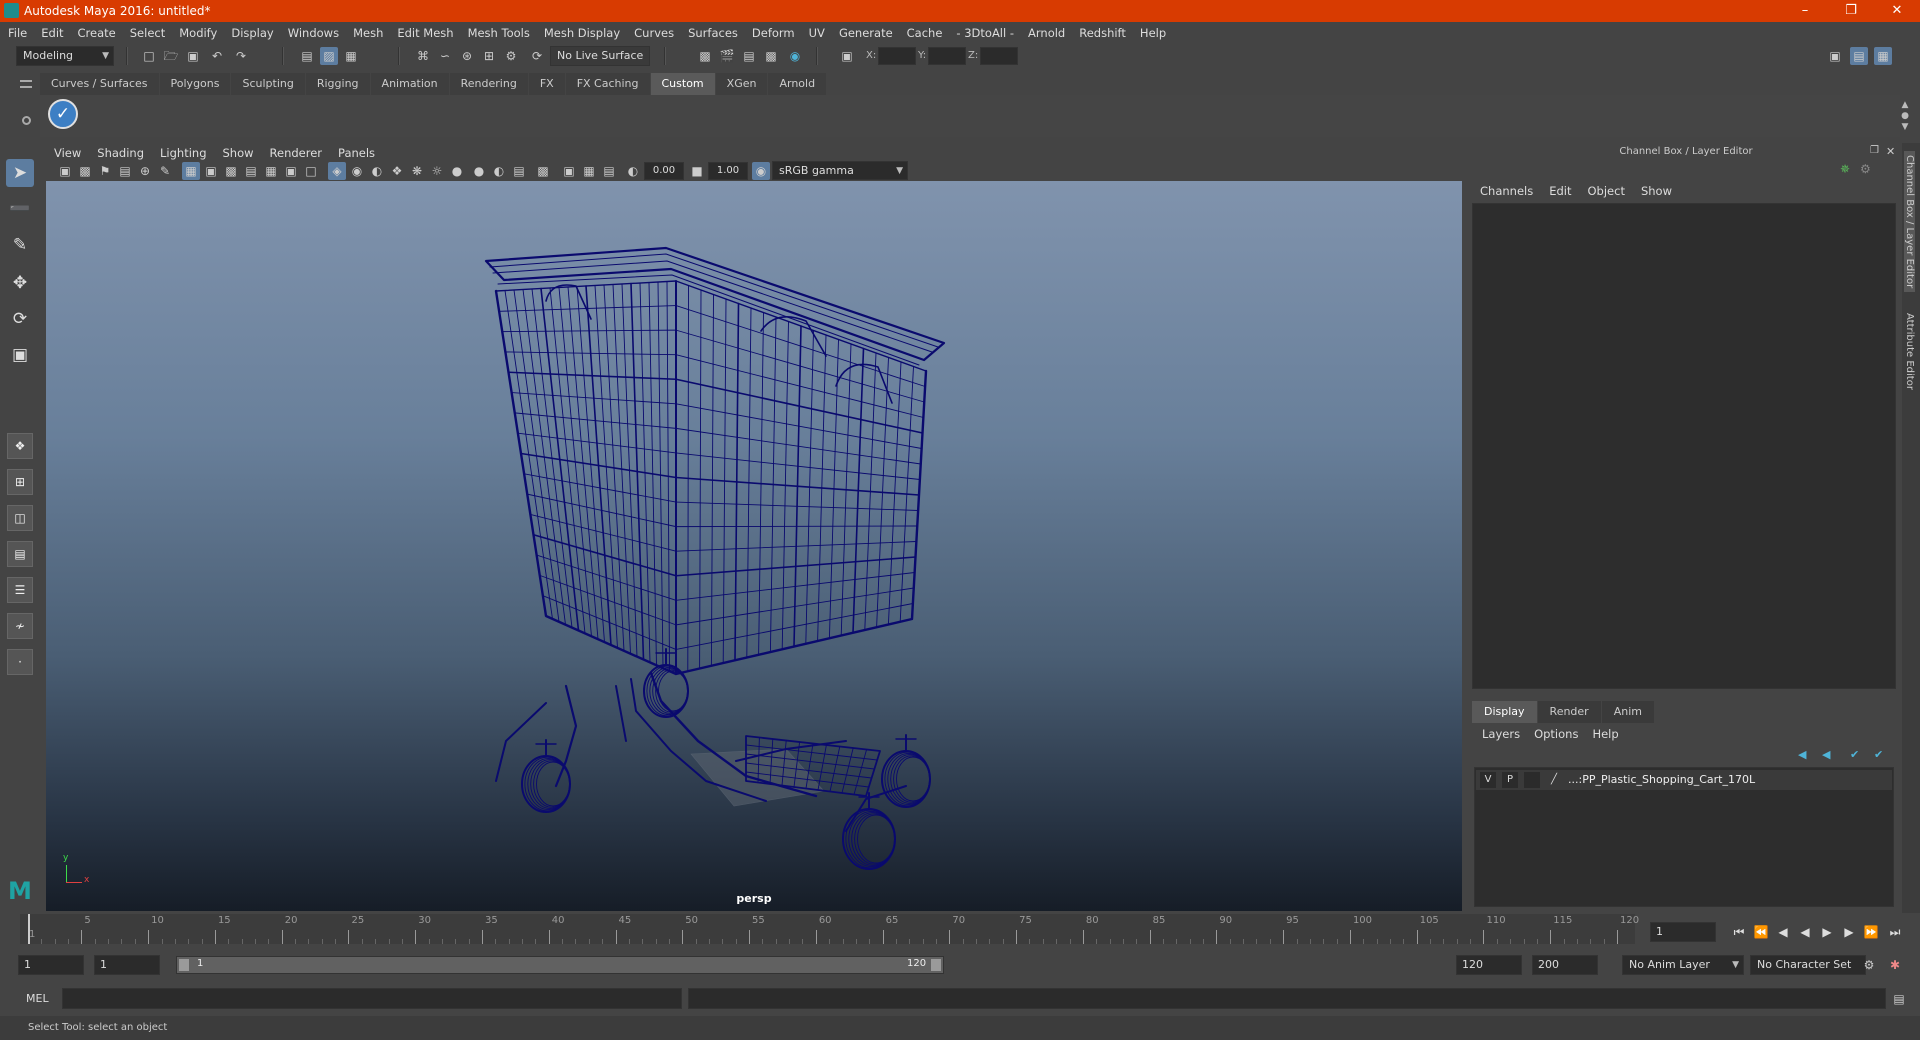 The image size is (1920, 1040). Describe the element at coordinates (1851, 11) in the screenshot. I see `maximize-button: ❐` at that location.